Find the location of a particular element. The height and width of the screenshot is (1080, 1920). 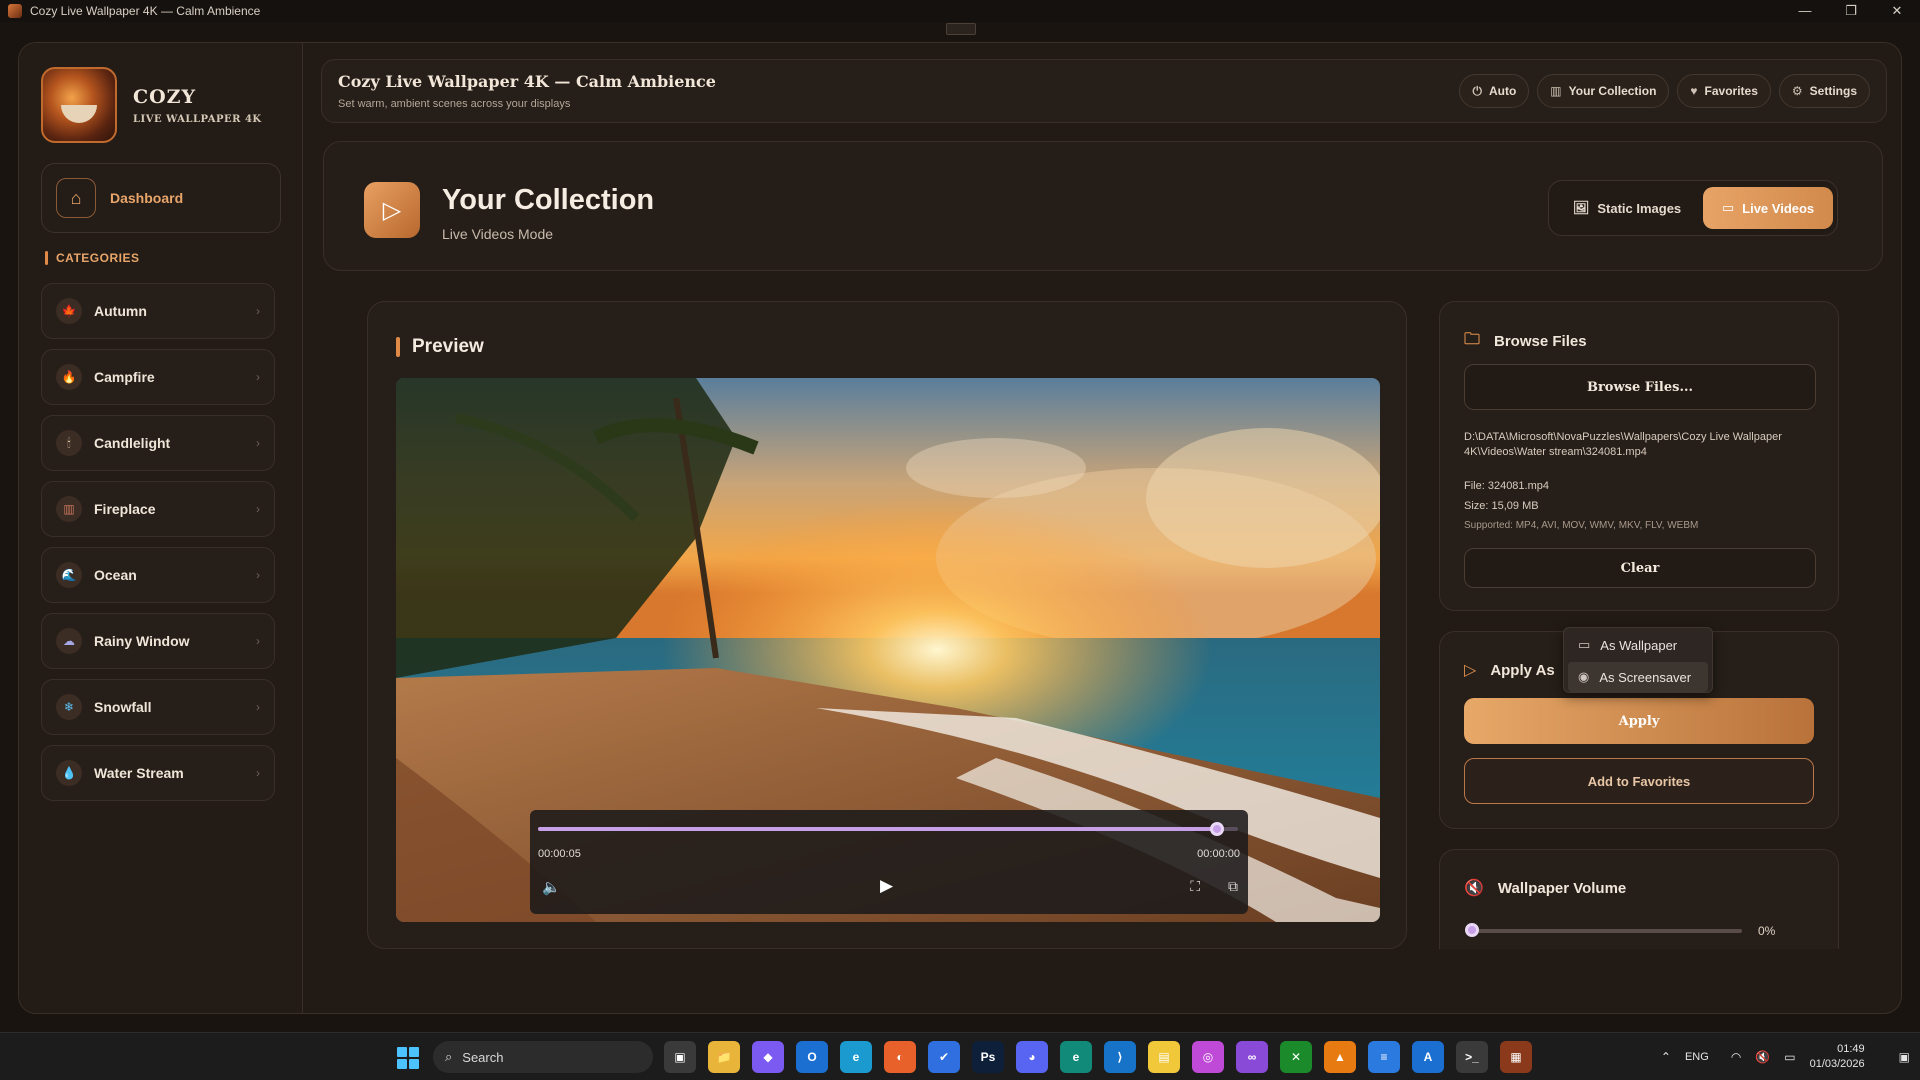

sidebar-item-snowfall: ❄ Snowfall › is located at coordinates (158, 707).